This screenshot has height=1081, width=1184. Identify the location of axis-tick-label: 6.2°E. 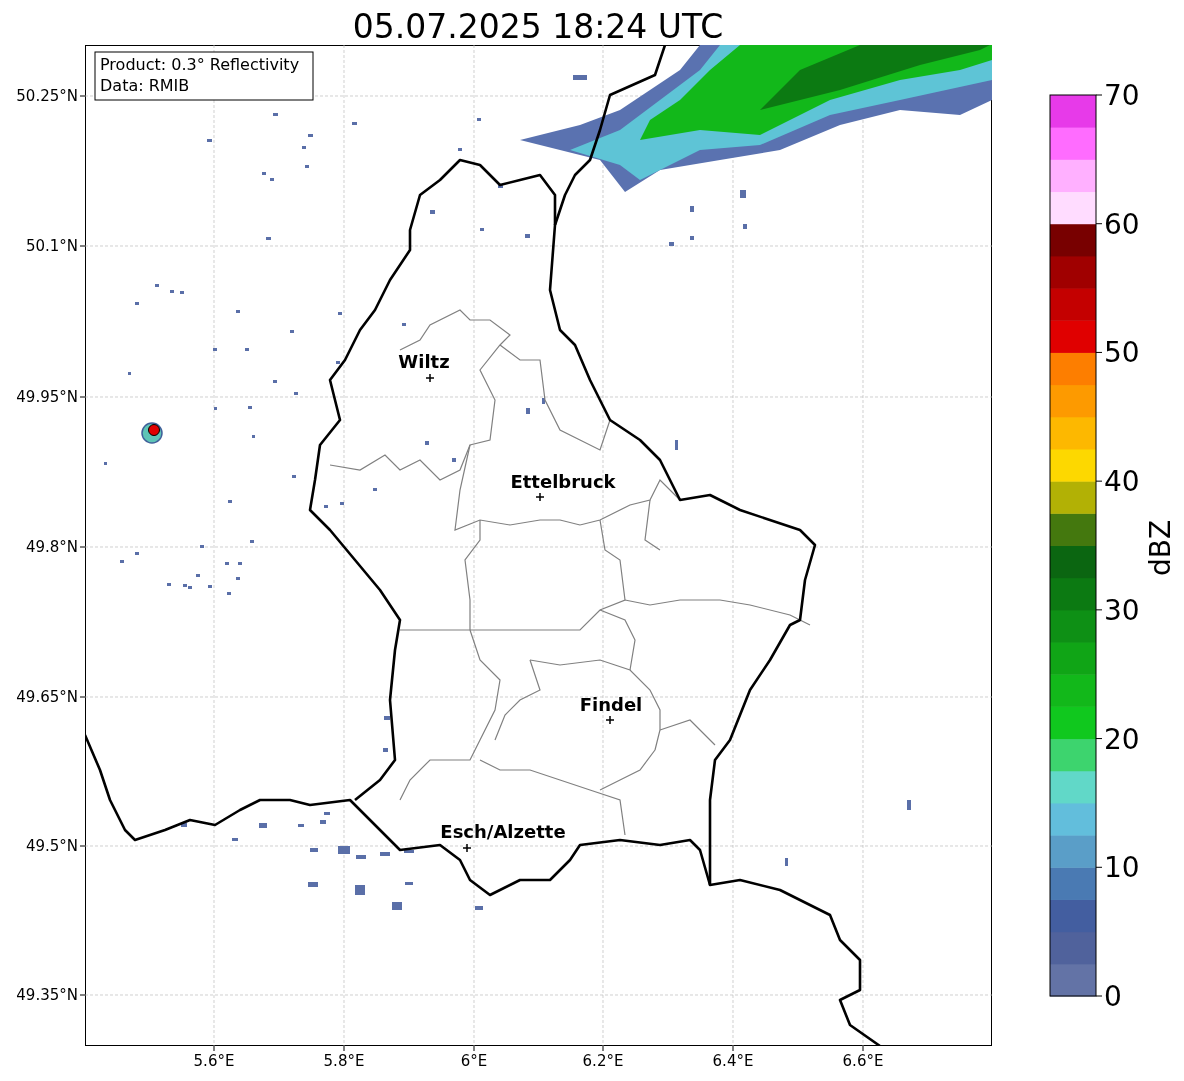
(603, 1061).